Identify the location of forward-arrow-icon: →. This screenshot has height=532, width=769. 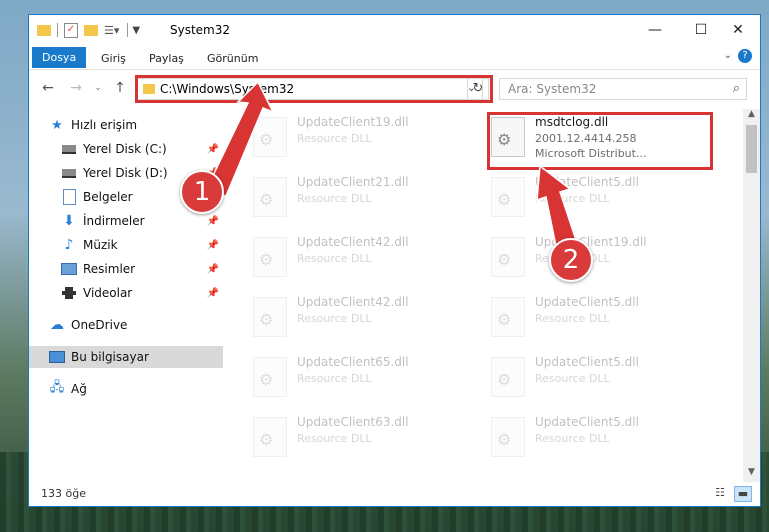
(76, 88).